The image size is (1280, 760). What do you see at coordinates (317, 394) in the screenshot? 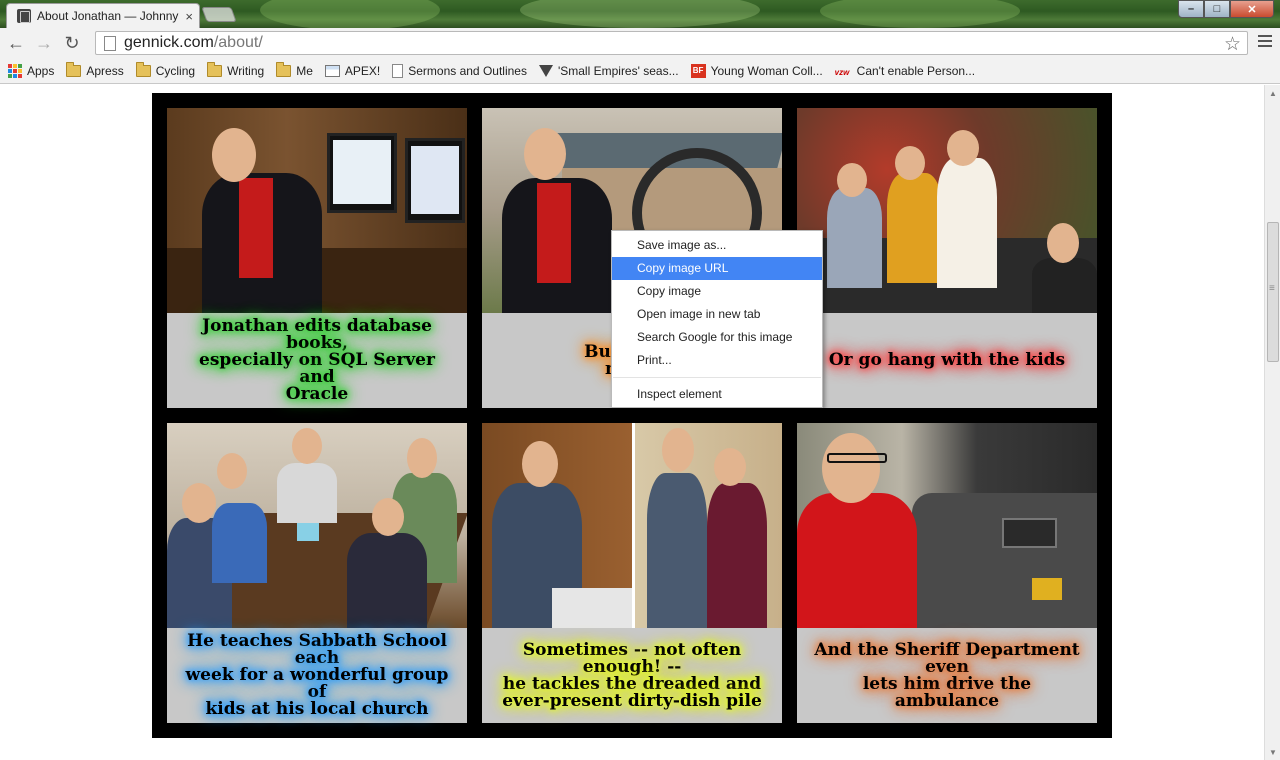
I see `caption-line: Oracle` at bounding box center [317, 394].